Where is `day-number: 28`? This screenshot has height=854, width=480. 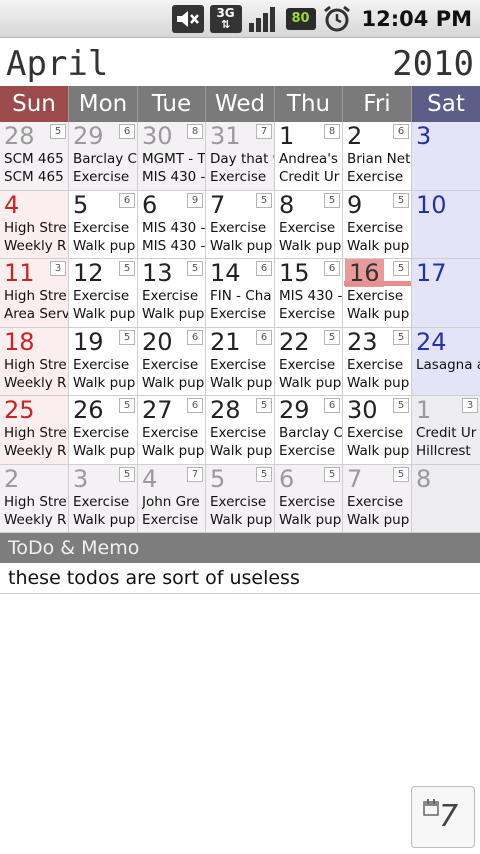 day-number: 28 is located at coordinates (19, 136).